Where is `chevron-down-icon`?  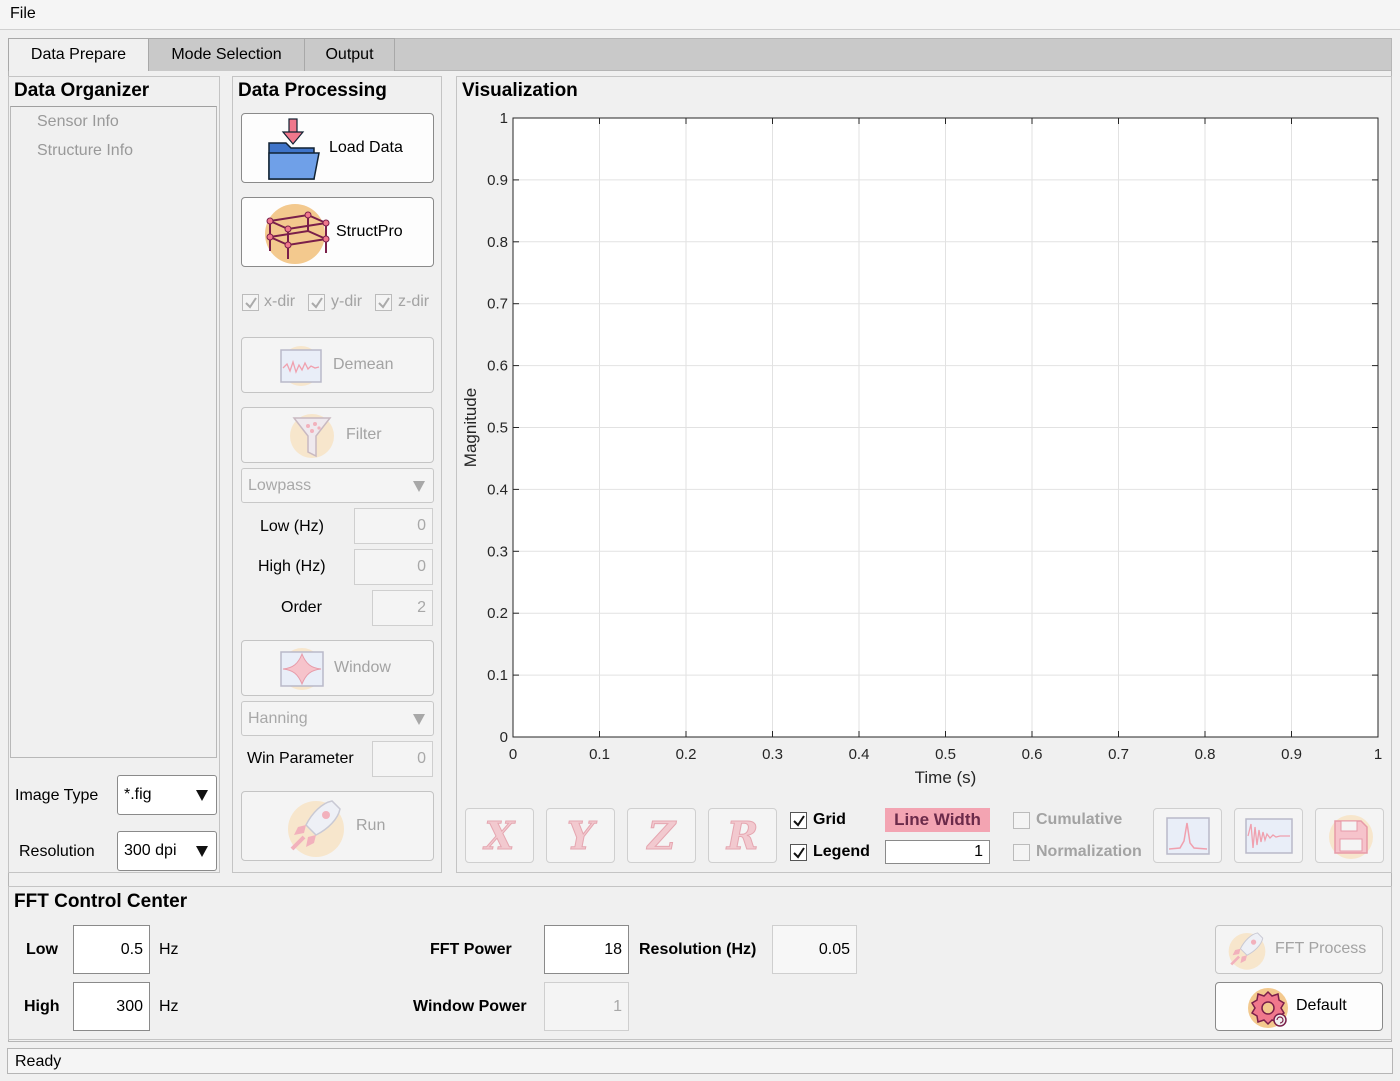 chevron-down-icon is located at coordinates (202, 795).